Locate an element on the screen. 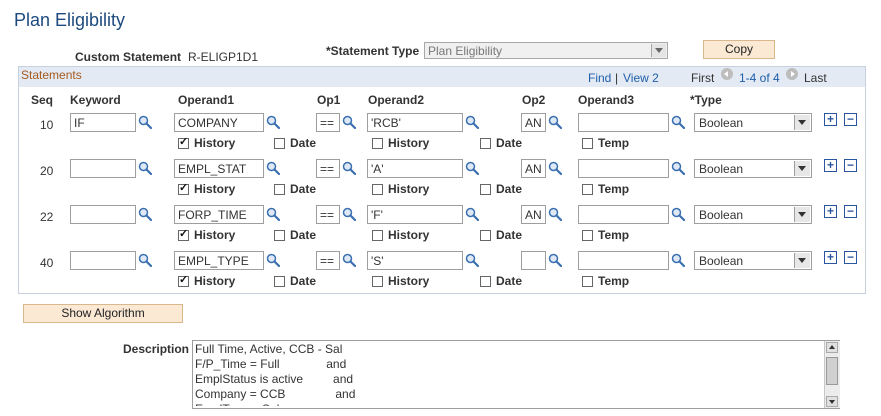 The image size is (881, 416). op2-input is located at coordinates (533, 260).